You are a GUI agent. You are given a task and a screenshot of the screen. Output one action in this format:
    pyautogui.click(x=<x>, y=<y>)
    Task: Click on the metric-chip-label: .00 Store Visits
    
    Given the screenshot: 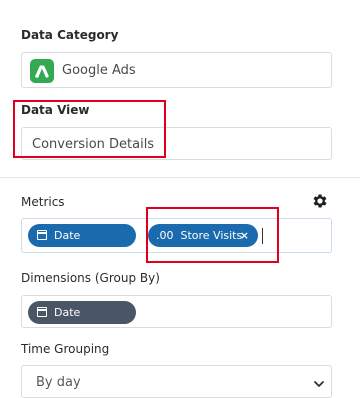 What is the action you would take?
    pyautogui.click(x=199, y=235)
    